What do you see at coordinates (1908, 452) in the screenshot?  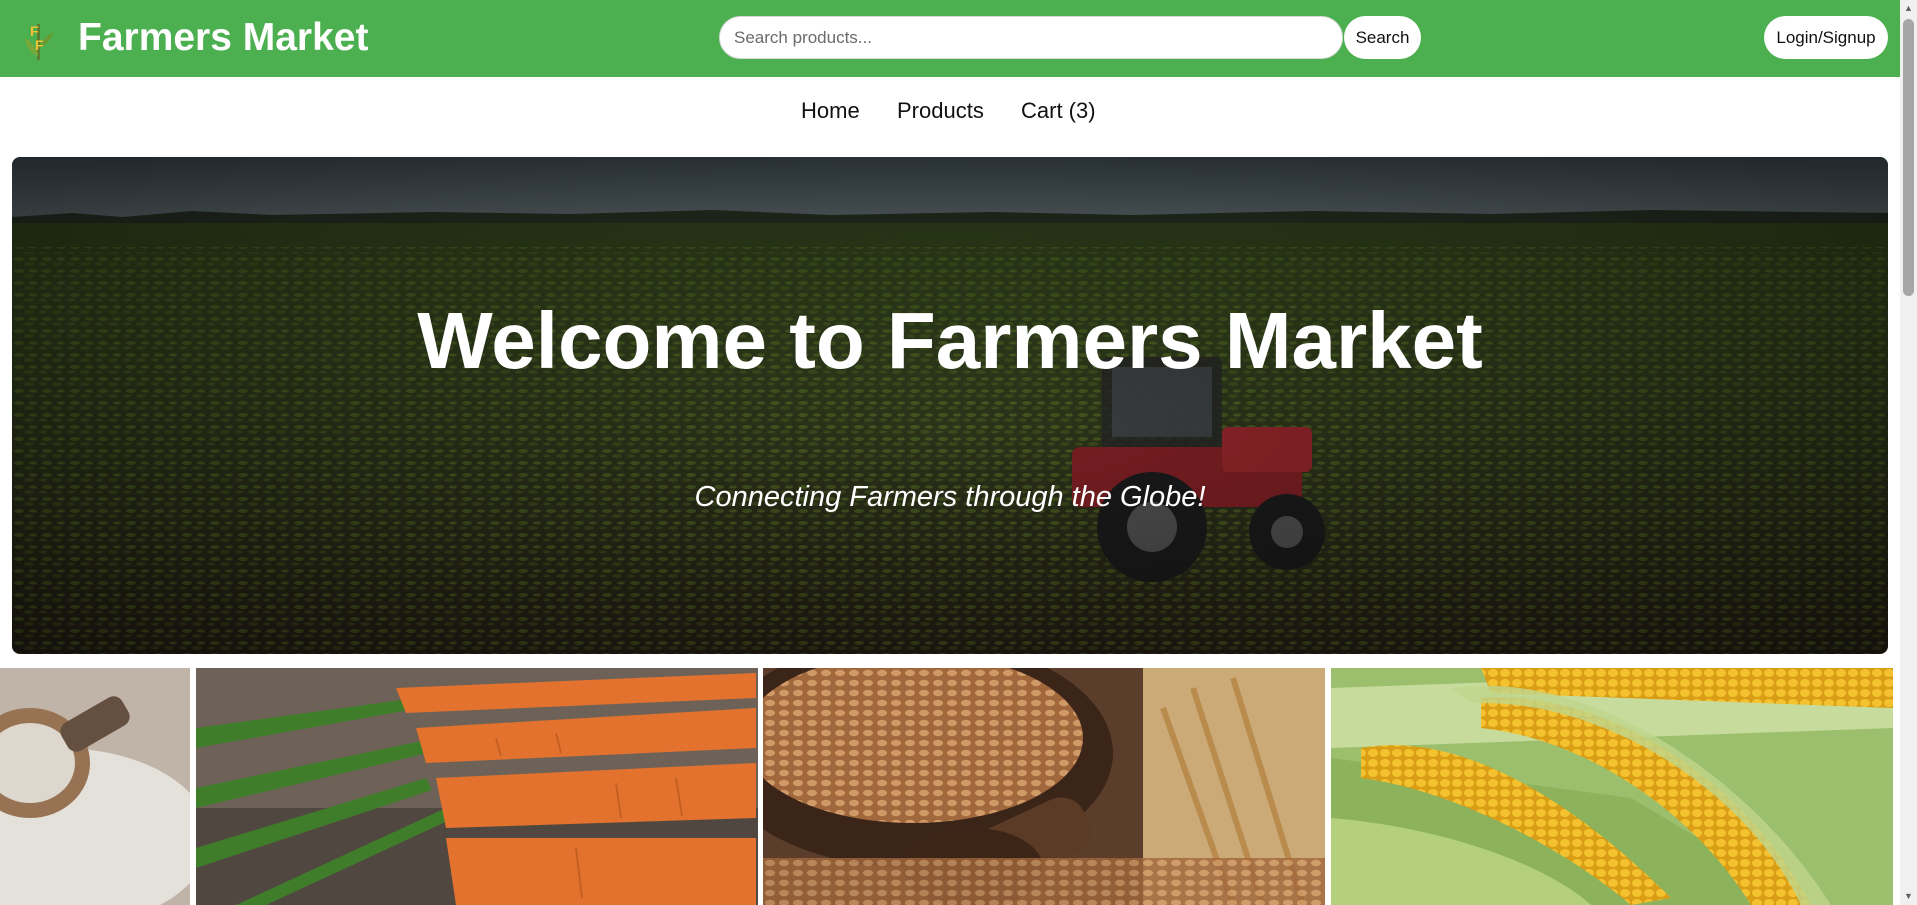 I see `page-scrollbar: ▲ ▼` at bounding box center [1908, 452].